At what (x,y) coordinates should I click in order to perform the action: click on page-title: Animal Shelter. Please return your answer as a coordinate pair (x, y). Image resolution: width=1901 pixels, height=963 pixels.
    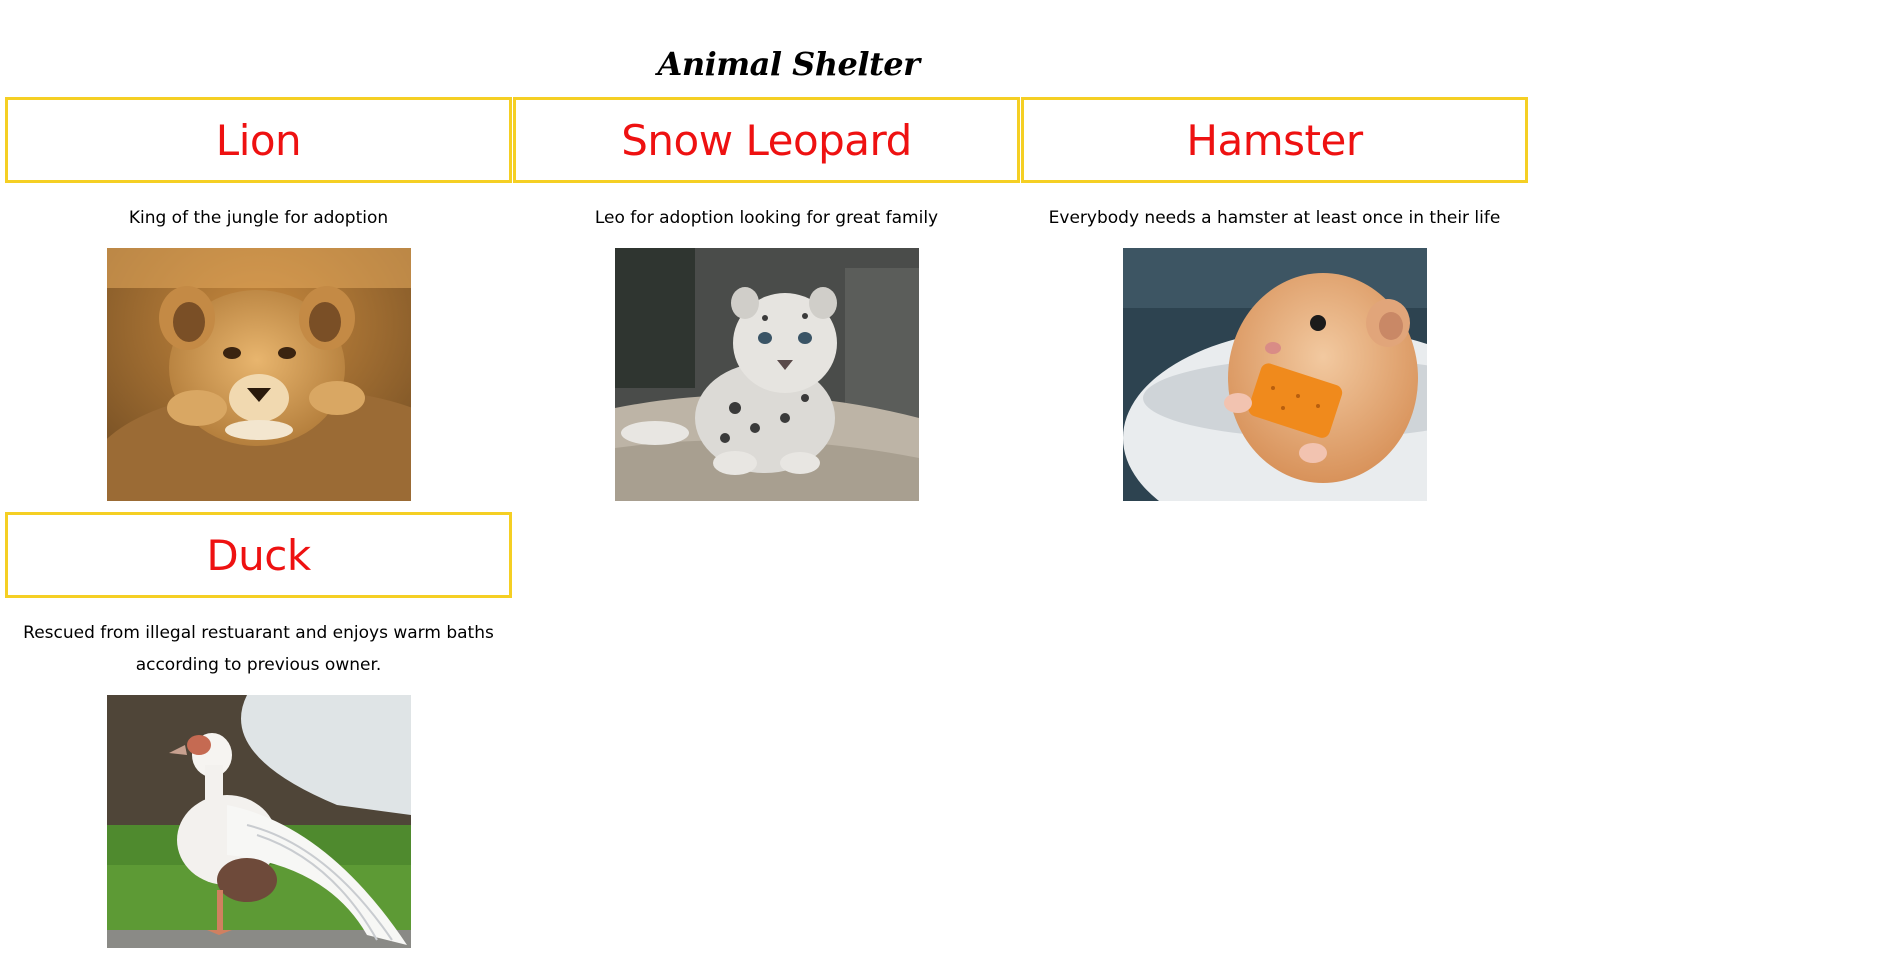
    Looking at the image, I should click on (788, 64).